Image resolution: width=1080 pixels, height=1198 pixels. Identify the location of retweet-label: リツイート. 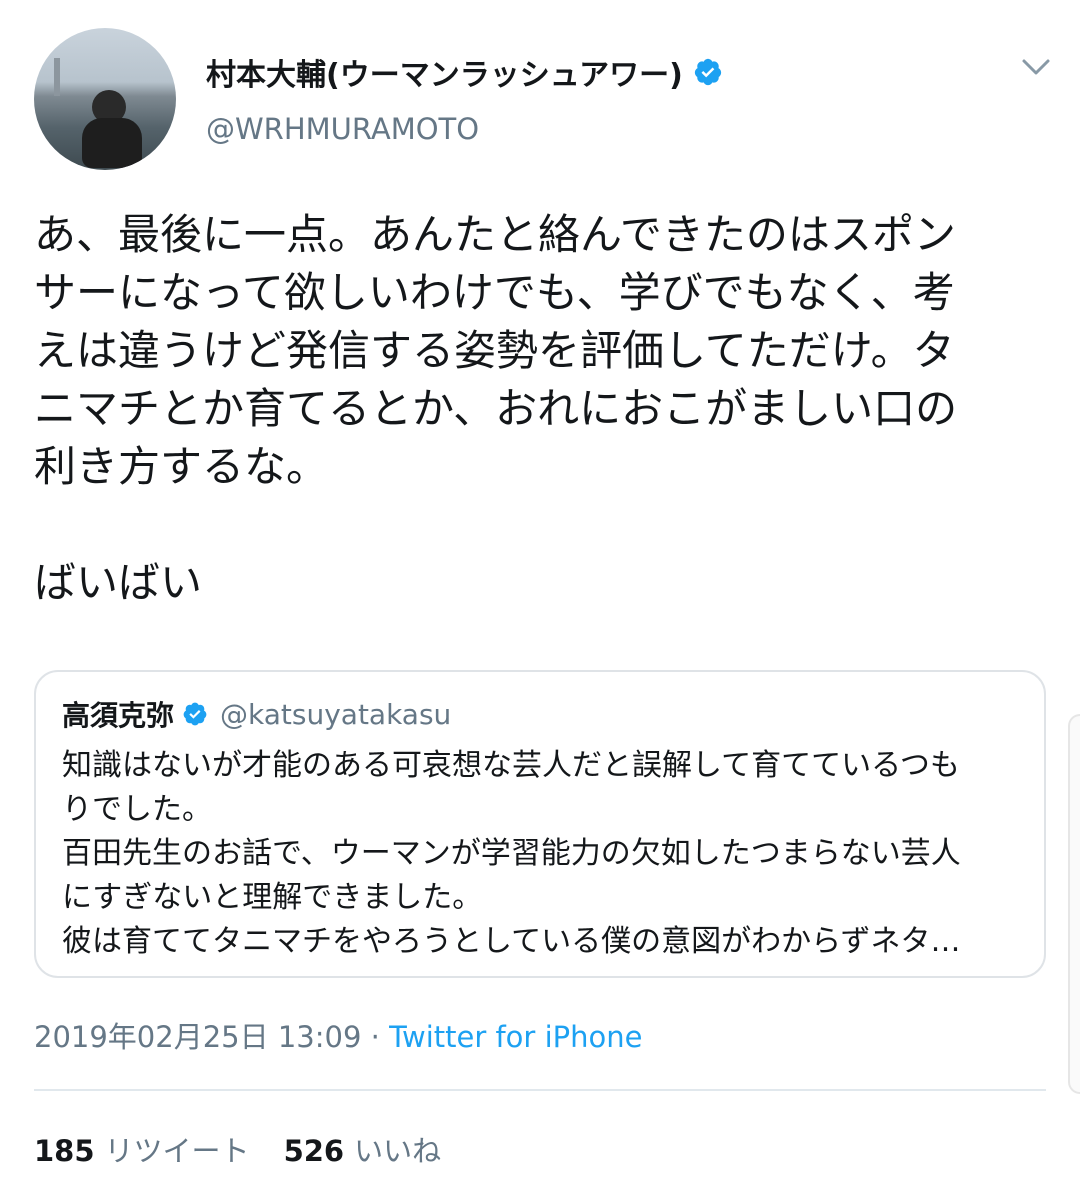
(177, 1151).